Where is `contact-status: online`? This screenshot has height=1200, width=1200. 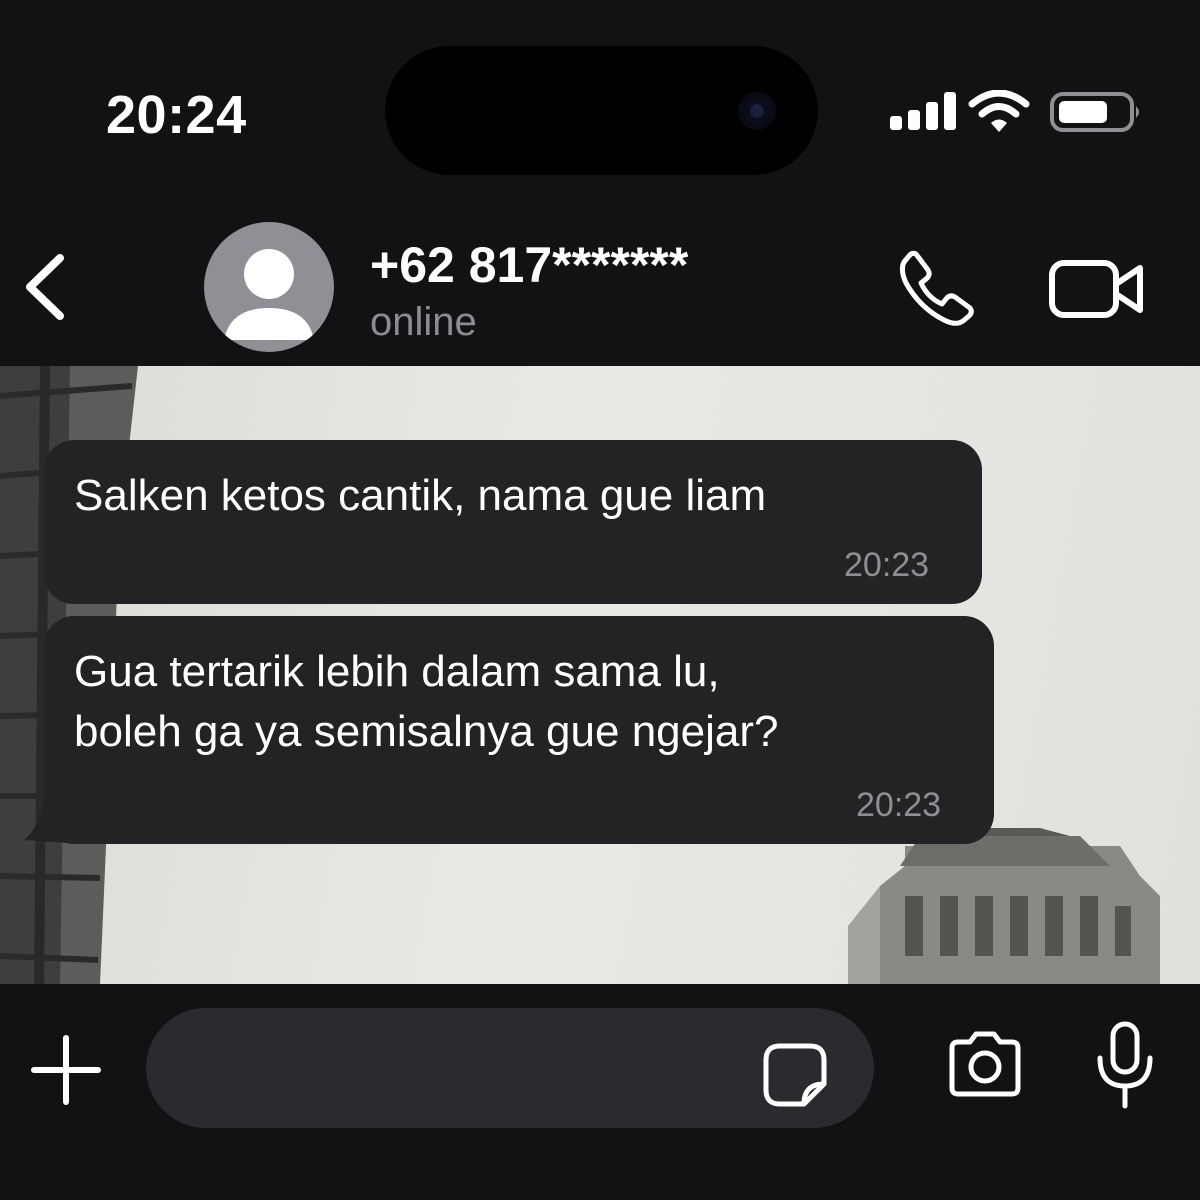 contact-status: online is located at coordinates (423, 322).